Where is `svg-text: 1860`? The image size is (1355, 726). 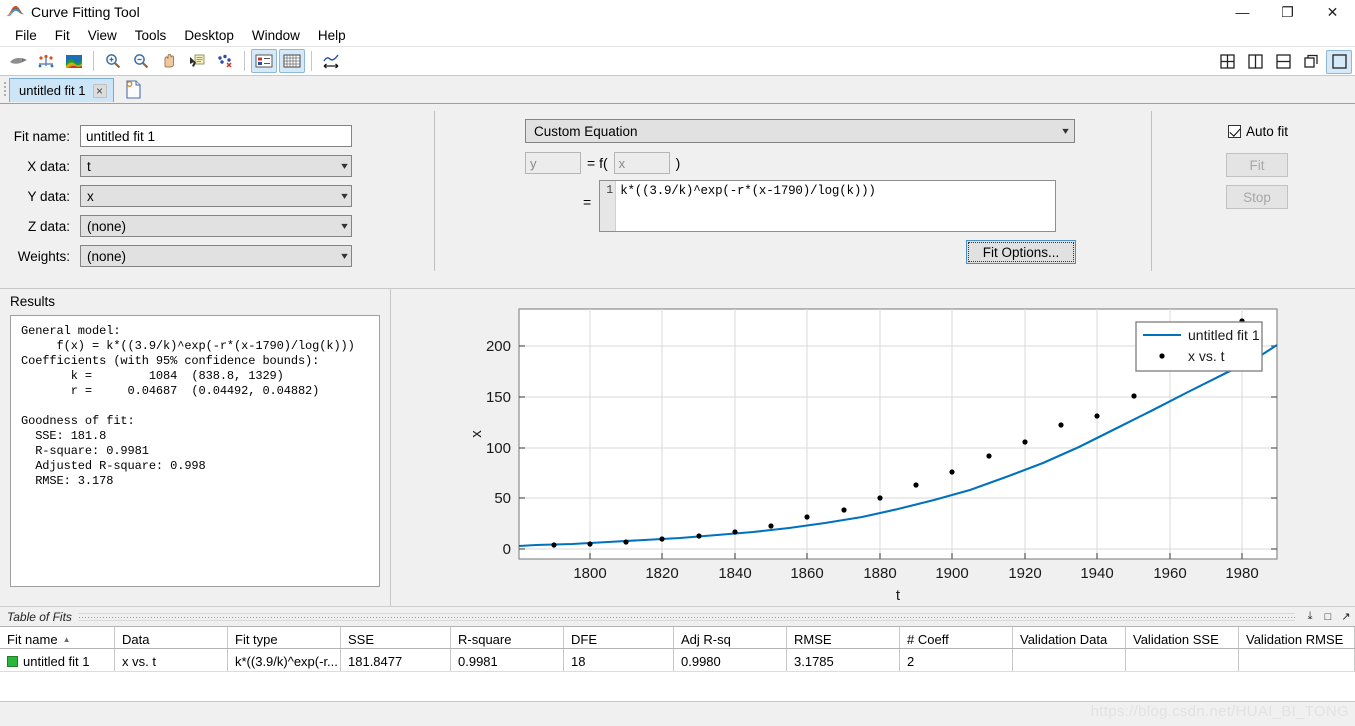 svg-text: 1860 is located at coordinates (806, 573).